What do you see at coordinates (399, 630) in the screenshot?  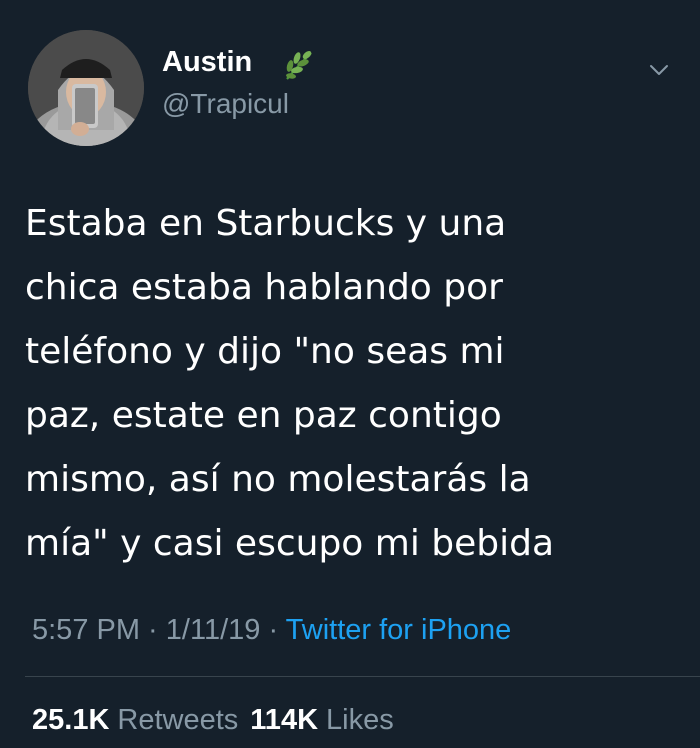 I see `tweet-source-link: Twitter for iPhone` at bounding box center [399, 630].